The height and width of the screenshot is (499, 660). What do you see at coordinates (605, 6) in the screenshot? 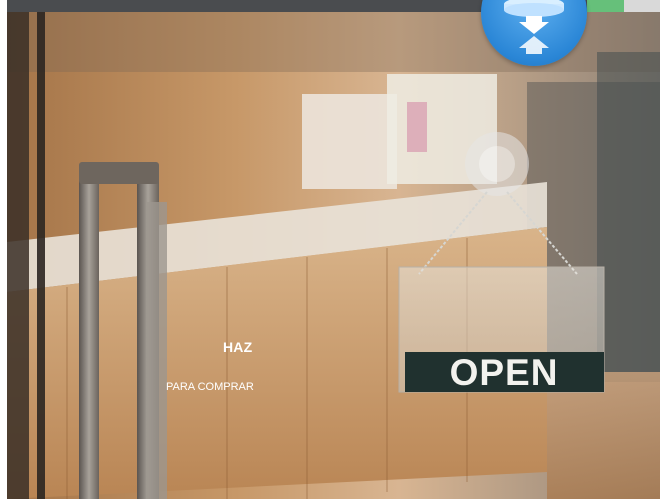
I see `top-bar-accent-green` at bounding box center [605, 6].